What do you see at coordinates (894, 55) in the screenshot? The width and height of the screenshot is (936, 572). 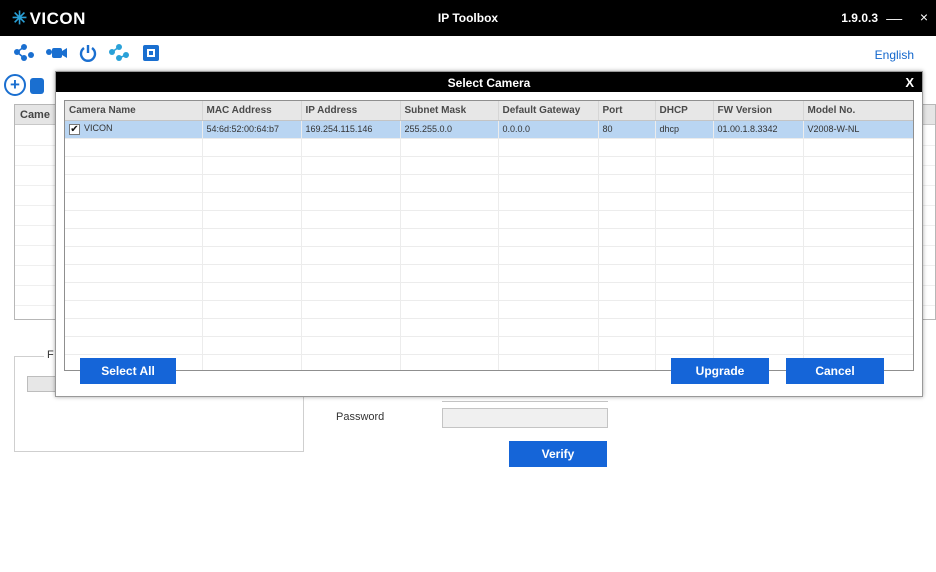 I see `language-link: English` at bounding box center [894, 55].